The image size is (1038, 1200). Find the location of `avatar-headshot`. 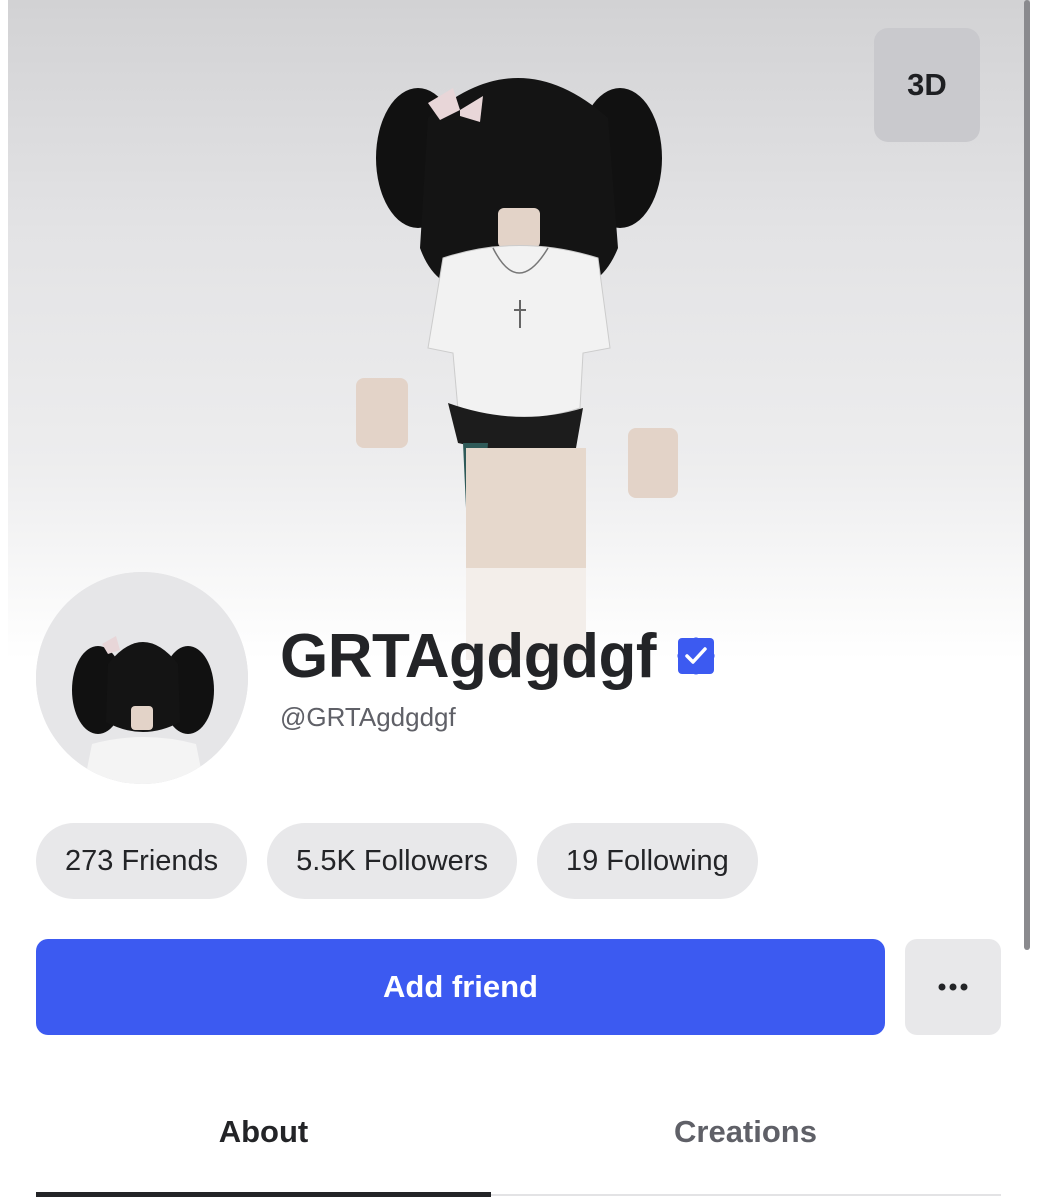

avatar-headshot is located at coordinates (142, 678).